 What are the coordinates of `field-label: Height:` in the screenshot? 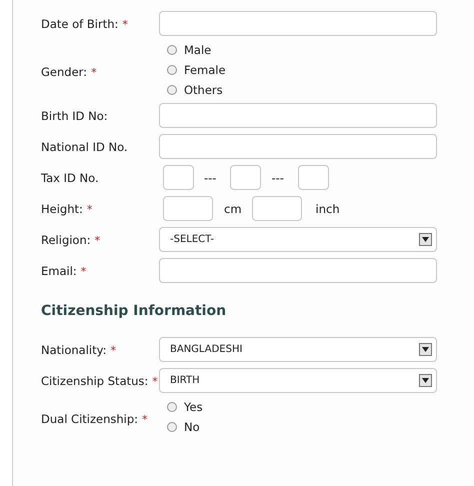 It's located at (62, 209).